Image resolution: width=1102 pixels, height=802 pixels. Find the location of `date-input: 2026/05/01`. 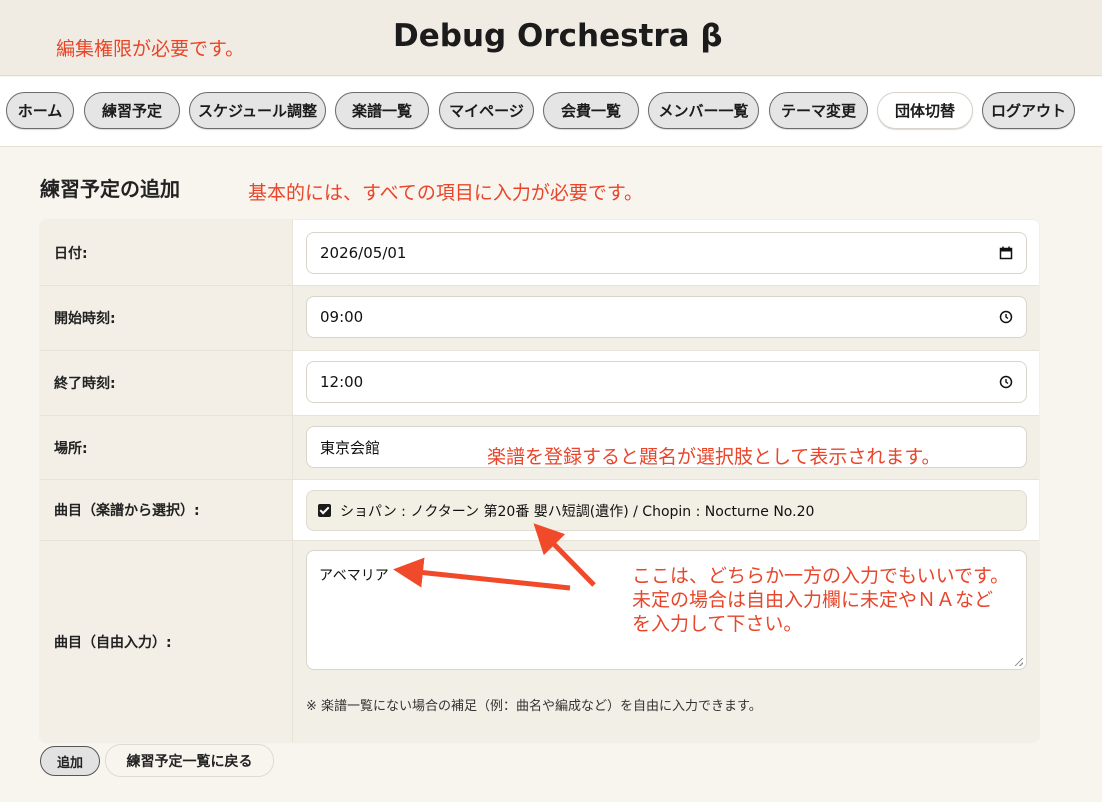

date-input: 2026/05/01 is located at coordinates (666, 253).